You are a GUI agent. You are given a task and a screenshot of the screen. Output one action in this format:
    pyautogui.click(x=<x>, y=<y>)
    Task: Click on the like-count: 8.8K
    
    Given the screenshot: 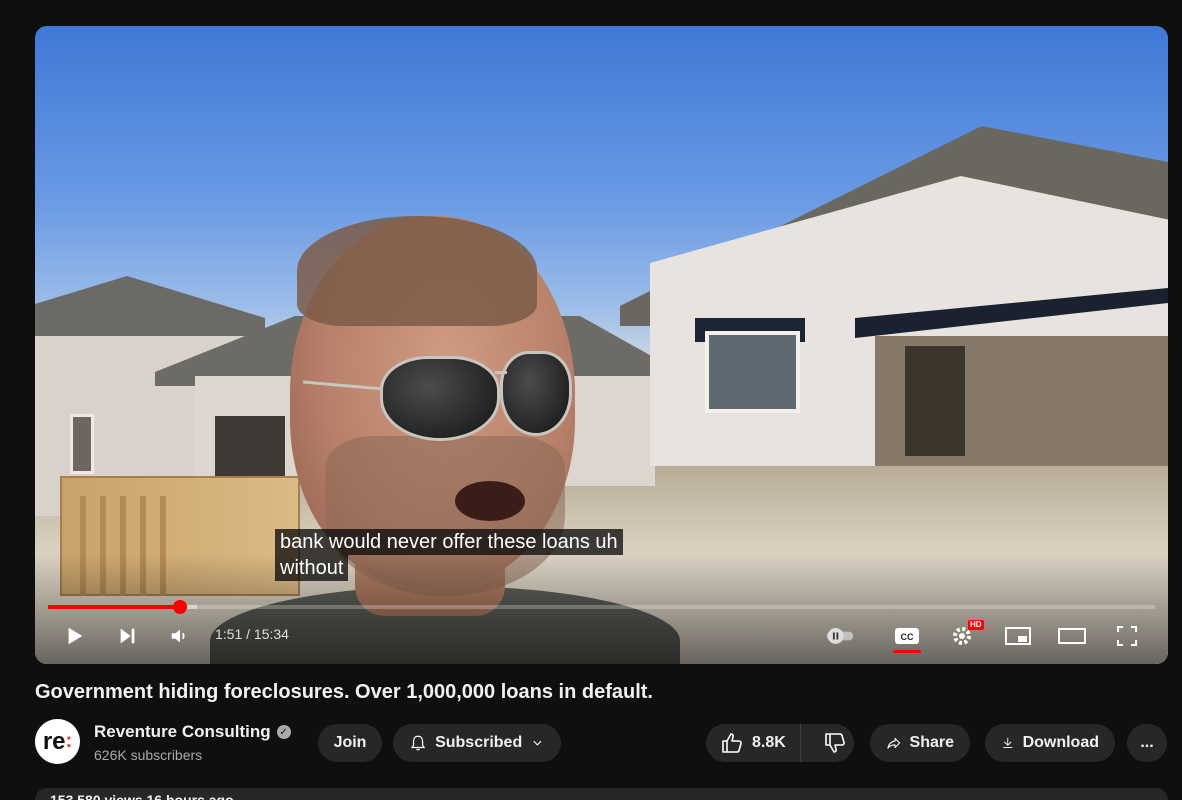 What is the action you would take?
    pyautogui.click(x=769, y=742)
    